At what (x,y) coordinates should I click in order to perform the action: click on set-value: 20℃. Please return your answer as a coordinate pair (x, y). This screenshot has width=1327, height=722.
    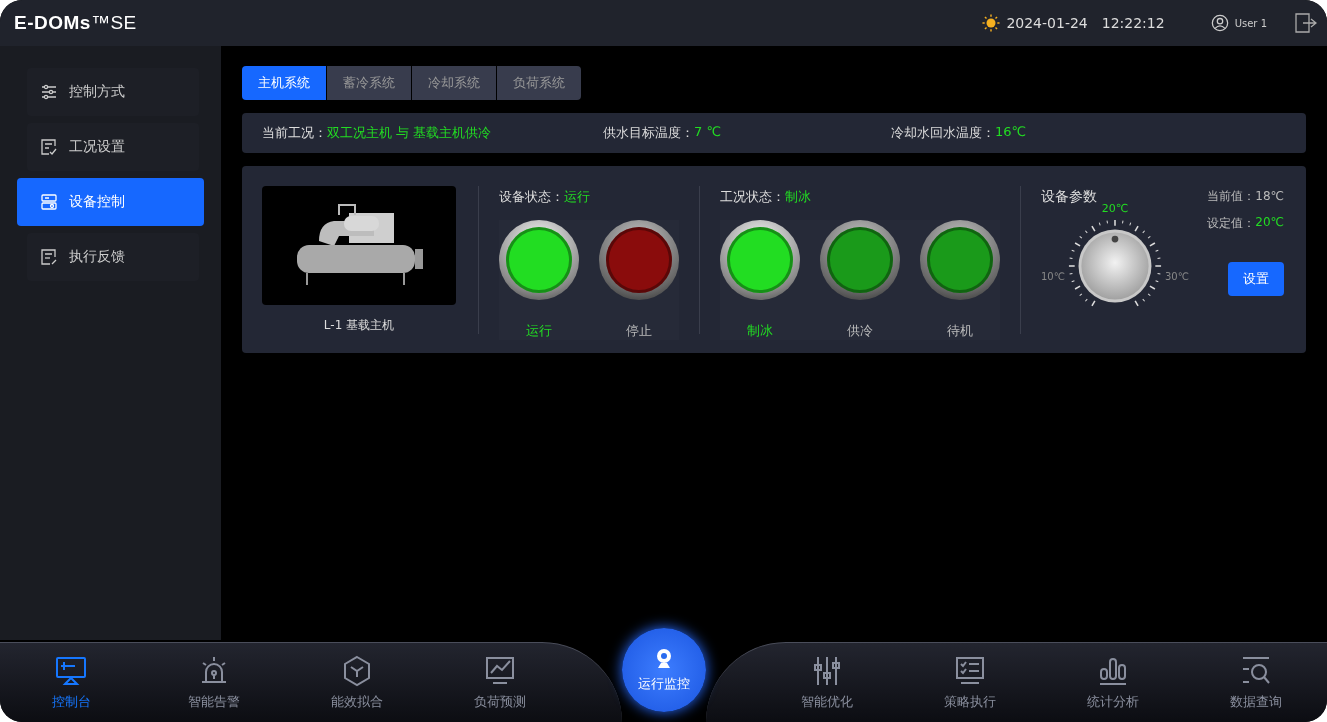
    Looking at the image, I should click on (1269, 223).